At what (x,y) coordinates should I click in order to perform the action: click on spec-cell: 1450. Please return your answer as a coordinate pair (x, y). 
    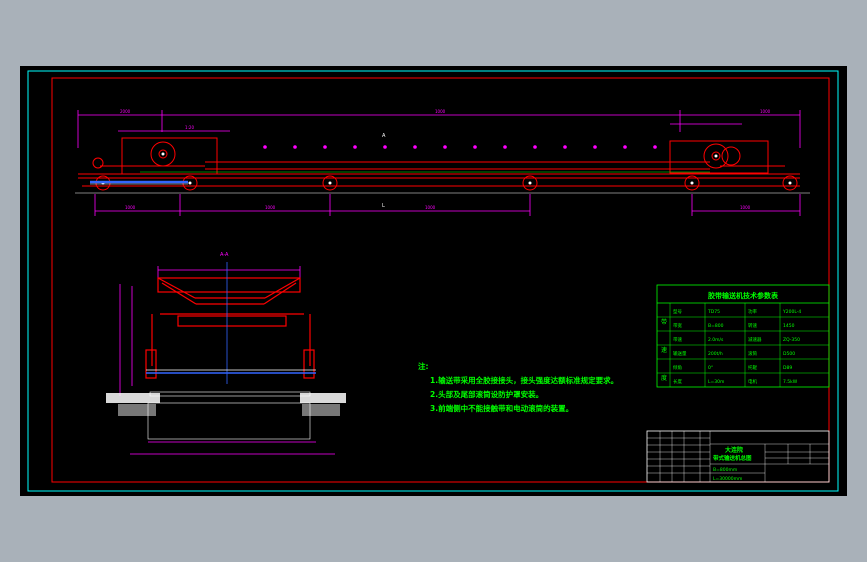
    Looking at the image, I should click on (789, 326).